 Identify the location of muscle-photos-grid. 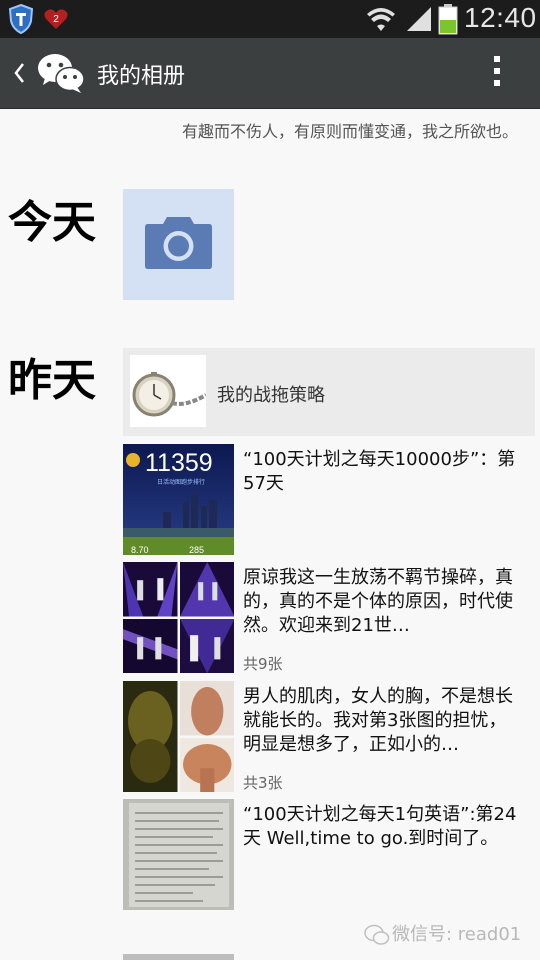
(178, 736).